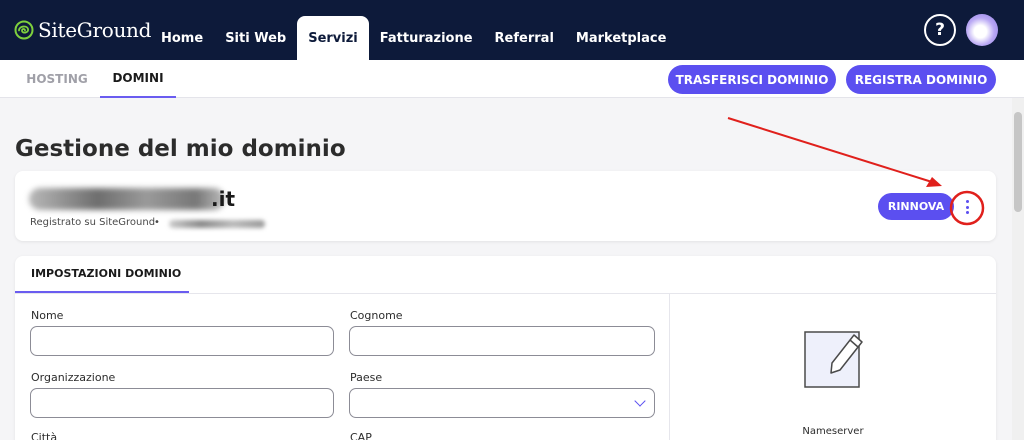  Describe the element at coordinates (93, 222) in the screenshot. I see `registered-label: Registrato su SiteGround` at that location.